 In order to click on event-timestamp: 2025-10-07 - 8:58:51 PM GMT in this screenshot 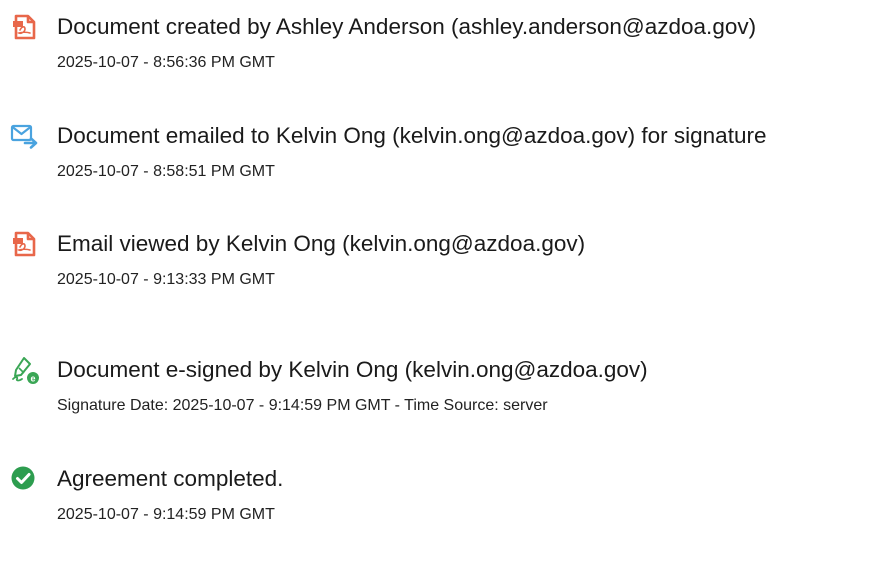, I will do `click(166, 171)`.